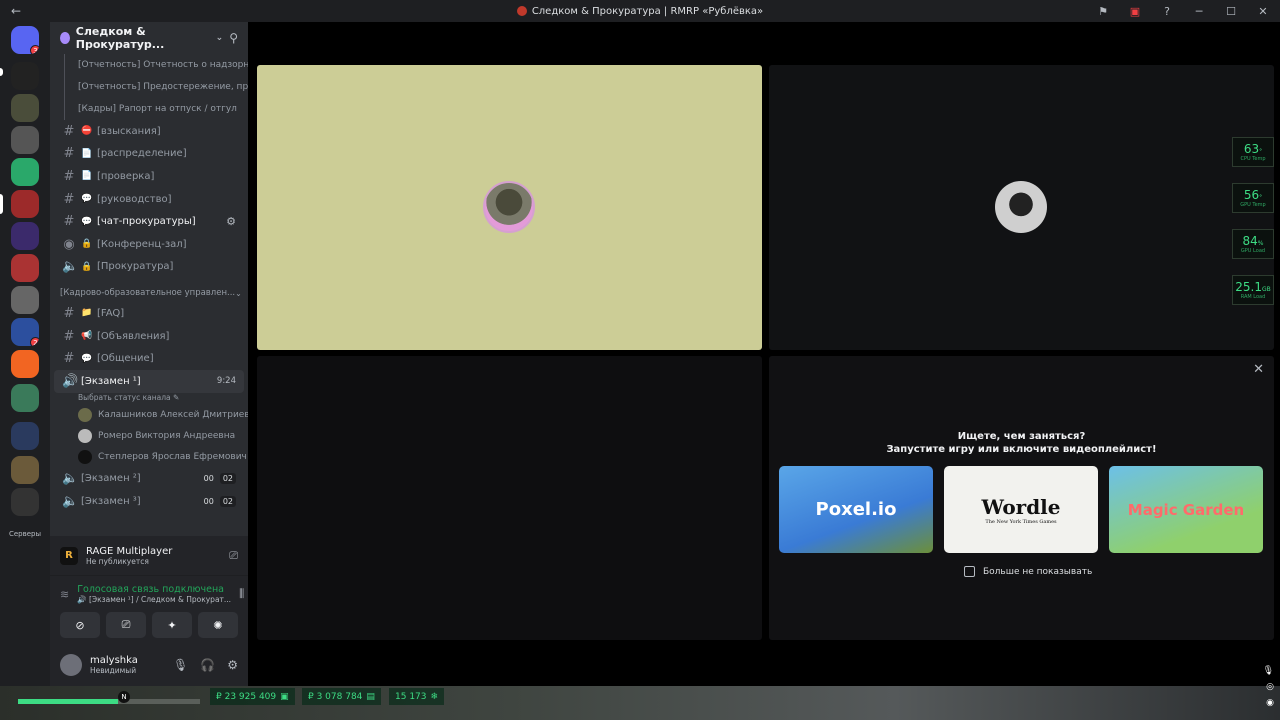  What do you see at coordinates (180, 665) in the screenshot?
I see `microphone-icon: 🎙` at bounding box center [180, 665].